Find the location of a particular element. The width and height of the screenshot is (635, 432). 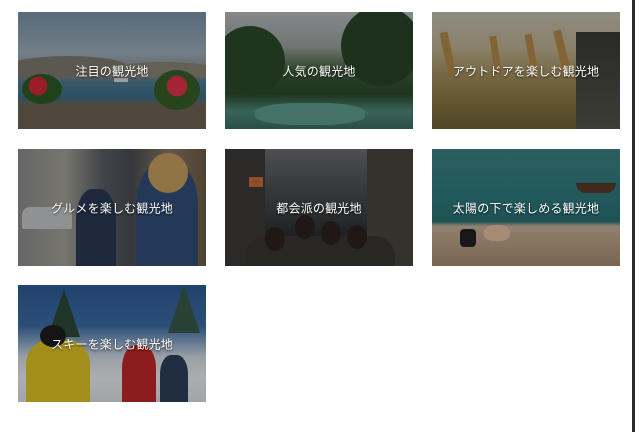

destination-card-featured: 注目の観光地 is located at coordinates (112, 70).